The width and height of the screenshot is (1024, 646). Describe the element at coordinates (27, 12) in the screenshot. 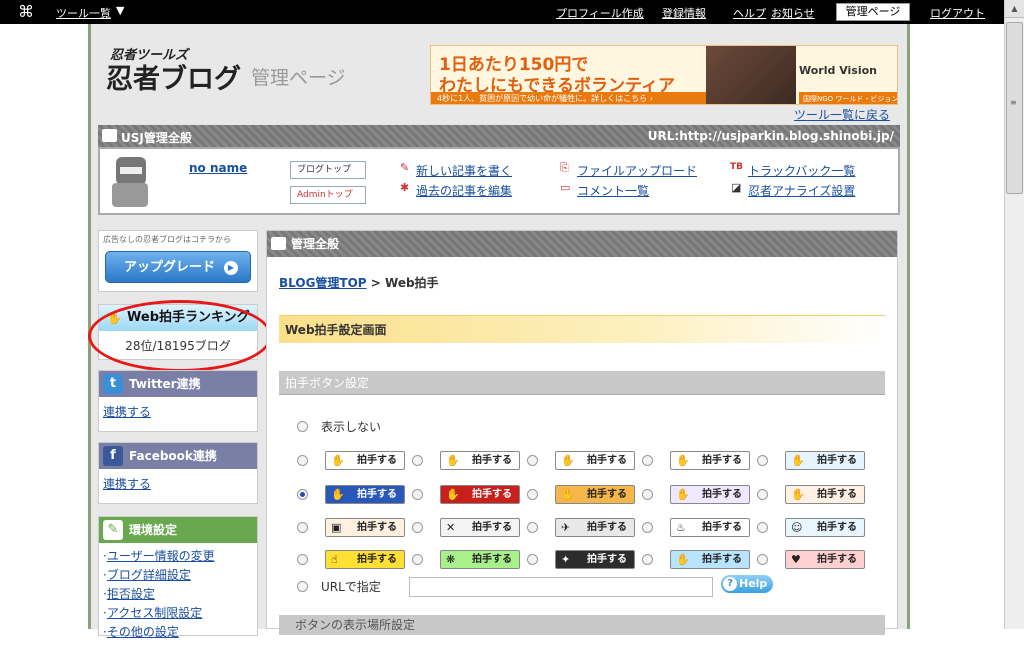

I see `ninja-logo-icon: ⌘` at that location.